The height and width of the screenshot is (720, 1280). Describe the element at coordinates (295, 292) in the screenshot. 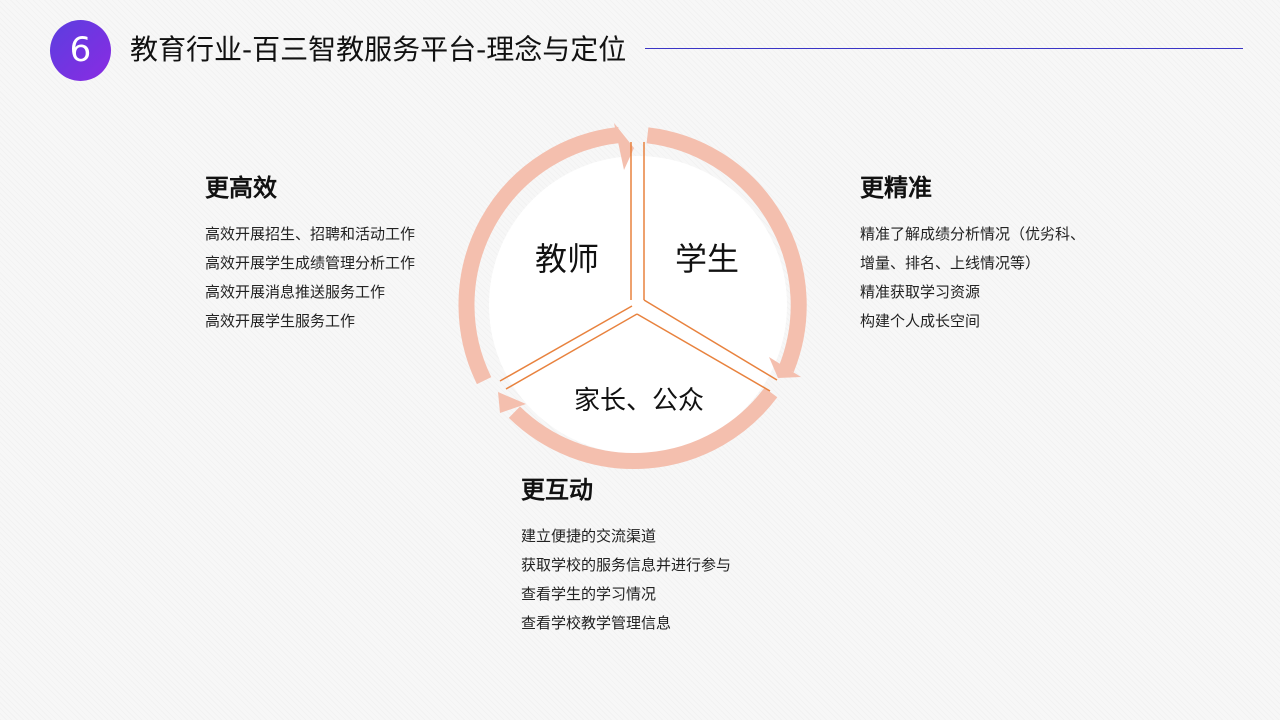

I see `list-item: 高效开展消息推送服务工作` at that location.